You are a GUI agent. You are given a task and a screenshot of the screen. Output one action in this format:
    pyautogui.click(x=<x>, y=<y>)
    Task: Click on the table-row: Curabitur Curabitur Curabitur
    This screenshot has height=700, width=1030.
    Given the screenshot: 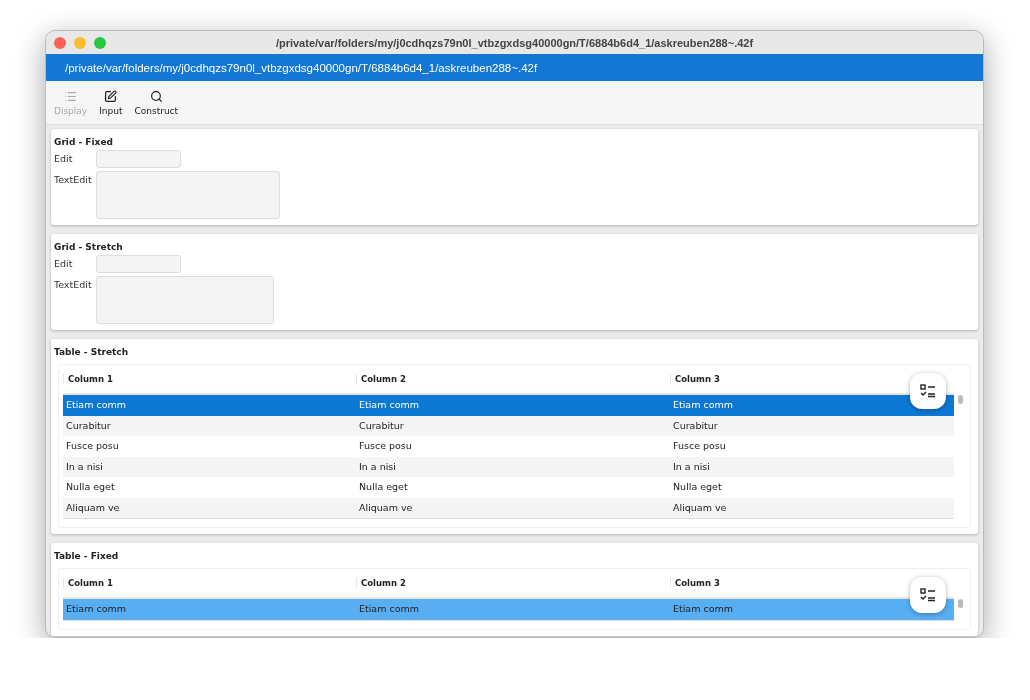 What is the action you would take?
    pyautogui.click(x=508, y=425)
    